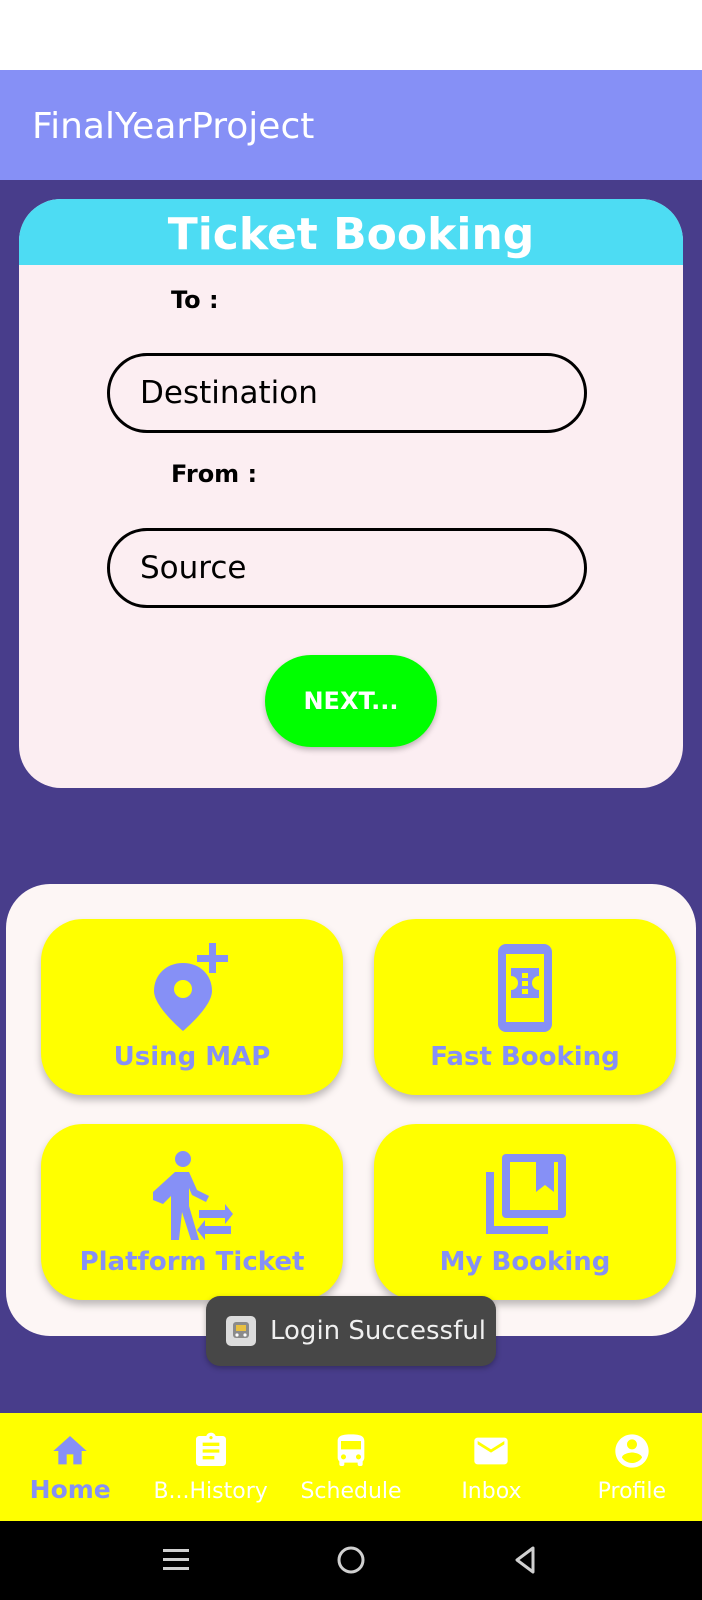 The height and width of the screenshot is (1600, 702). I want to click on source-input, so click(347, 568).